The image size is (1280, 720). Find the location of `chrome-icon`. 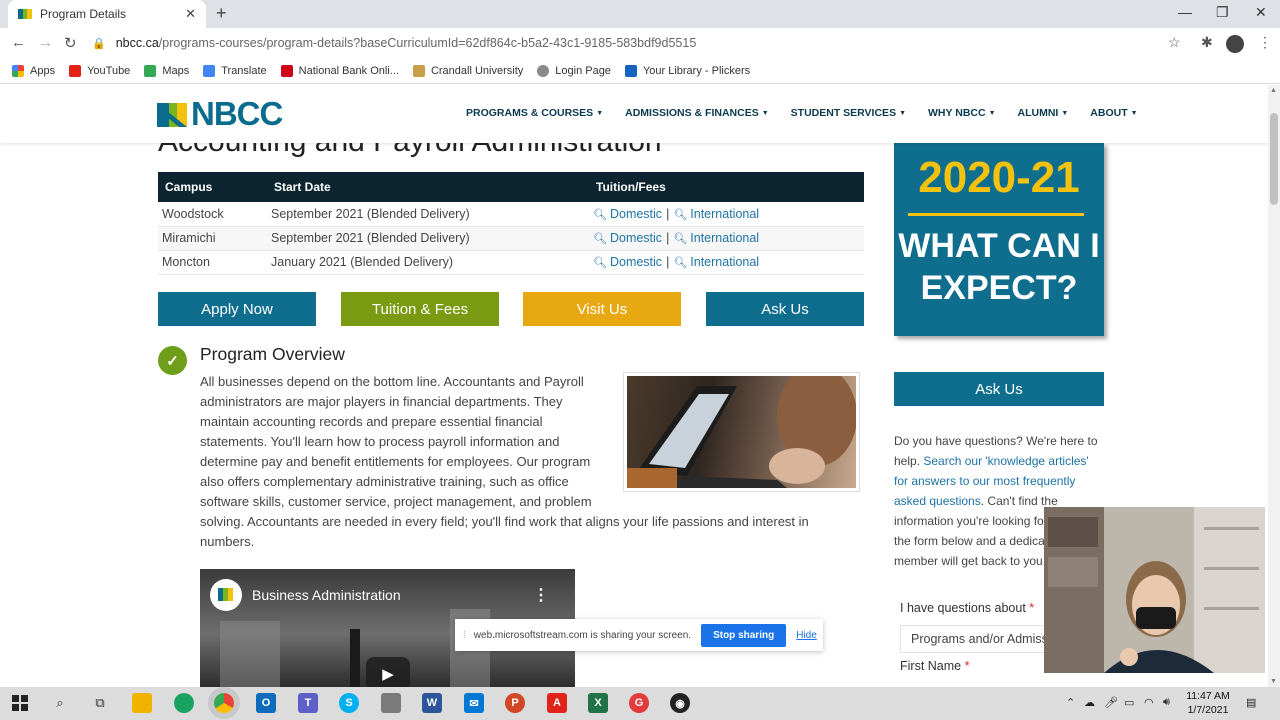

chrome-icon is located at coordinates (224, 703).